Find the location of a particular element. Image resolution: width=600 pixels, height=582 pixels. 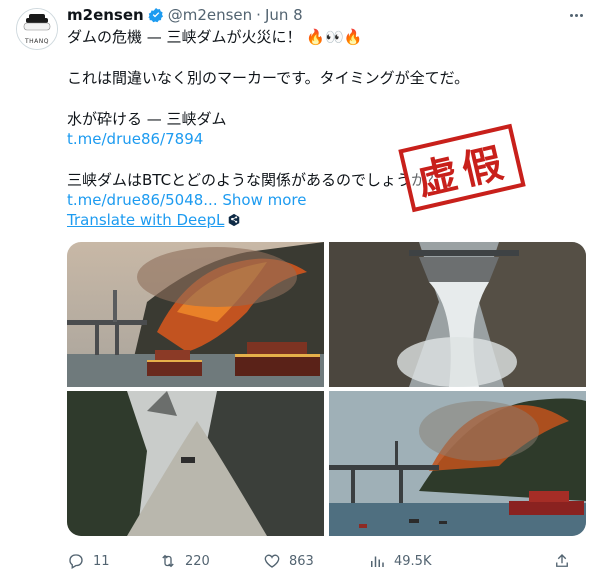

tweet-text-line-1: ダムの危機 — 三峡ダムが火災に！ 🔥👀🔥 is located at coordinates (215, 37).